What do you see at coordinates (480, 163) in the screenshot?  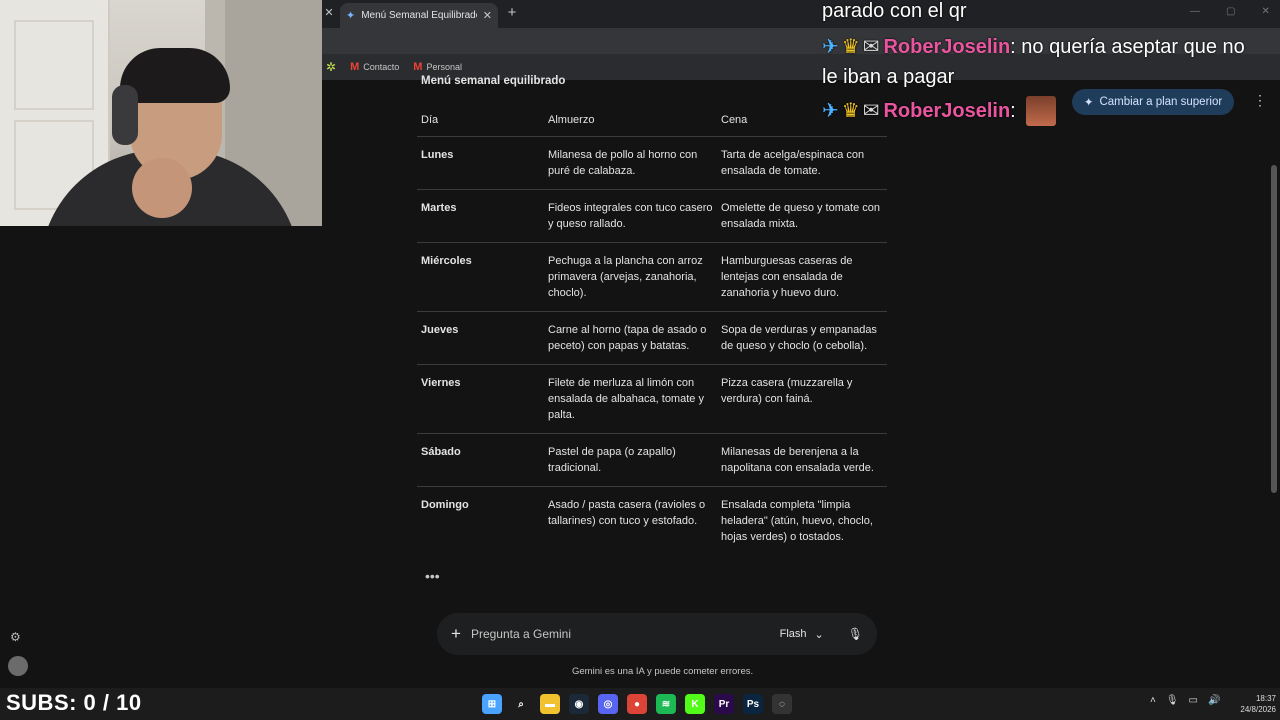 I see `day-cell: Lunes` at bounding box center [480, 163].